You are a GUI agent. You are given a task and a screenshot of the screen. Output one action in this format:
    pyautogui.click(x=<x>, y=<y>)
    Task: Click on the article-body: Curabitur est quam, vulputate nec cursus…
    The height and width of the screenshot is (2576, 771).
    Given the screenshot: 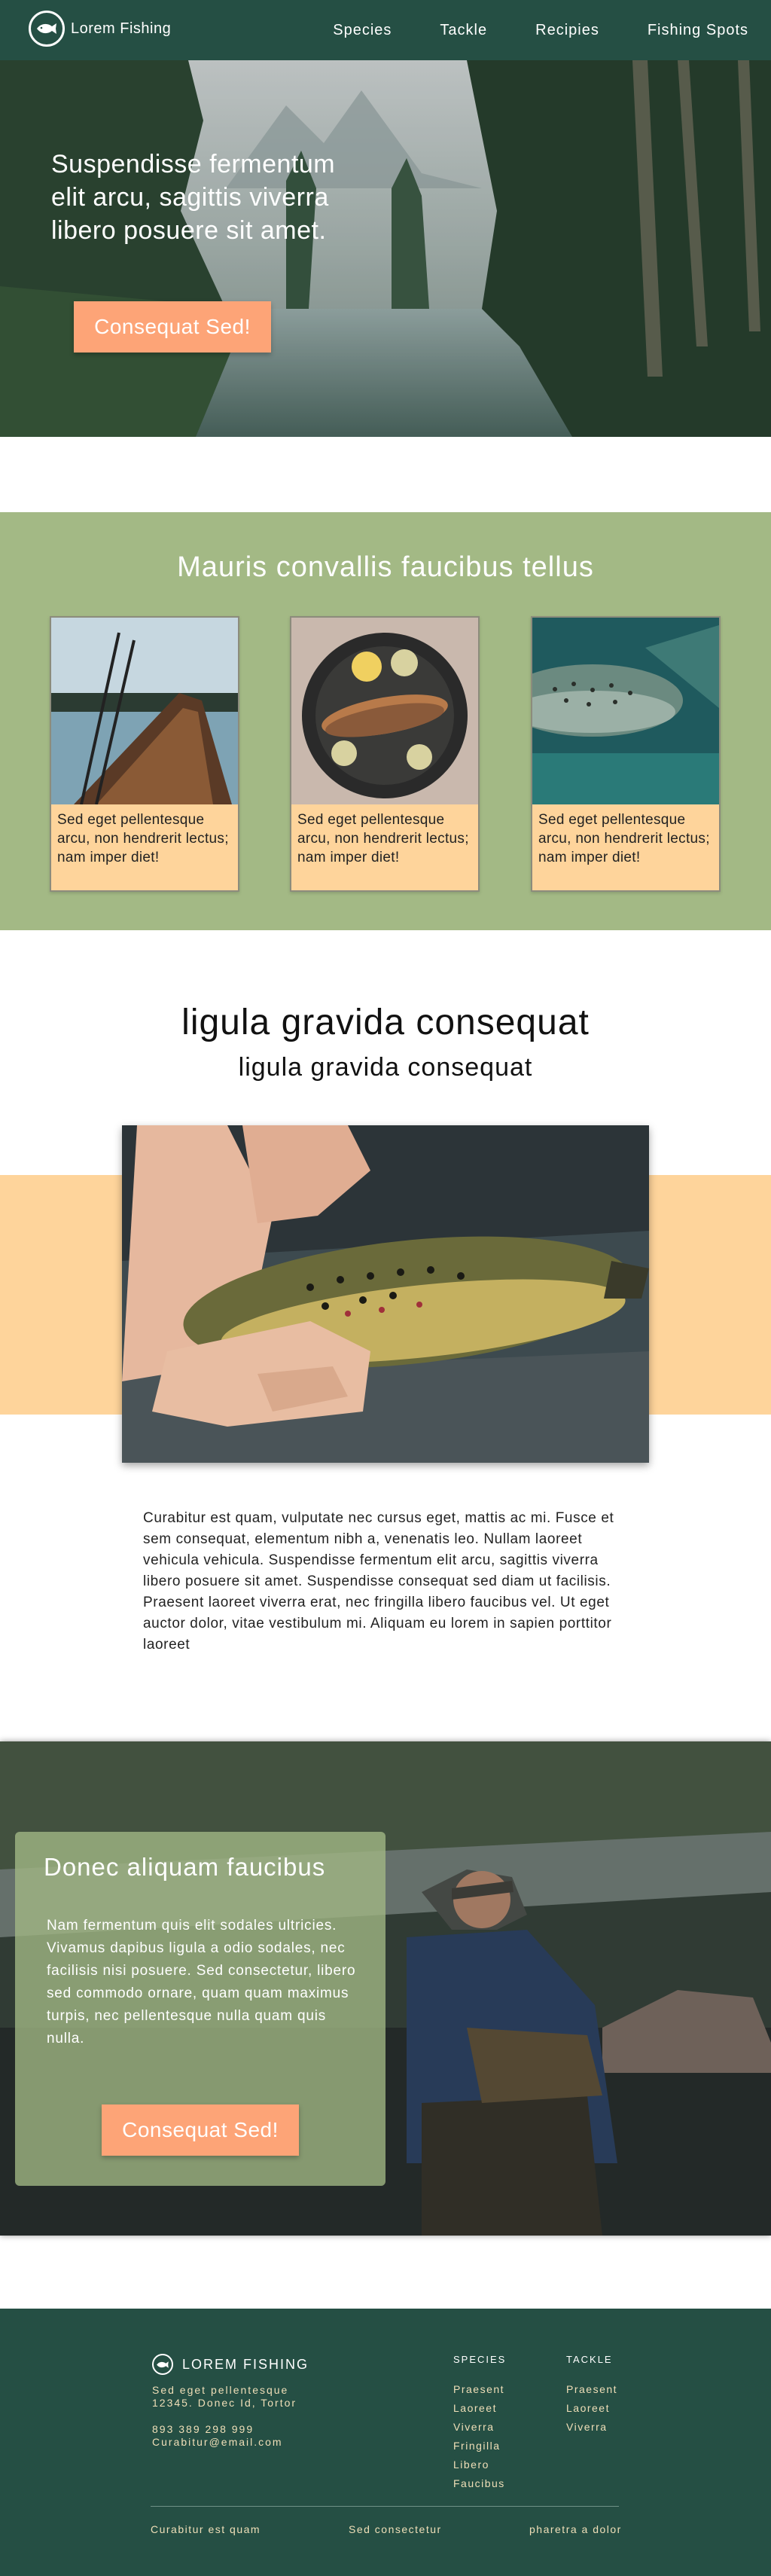 What is the action you would take?
    pyautogui.click(x=378, y=1582)
    